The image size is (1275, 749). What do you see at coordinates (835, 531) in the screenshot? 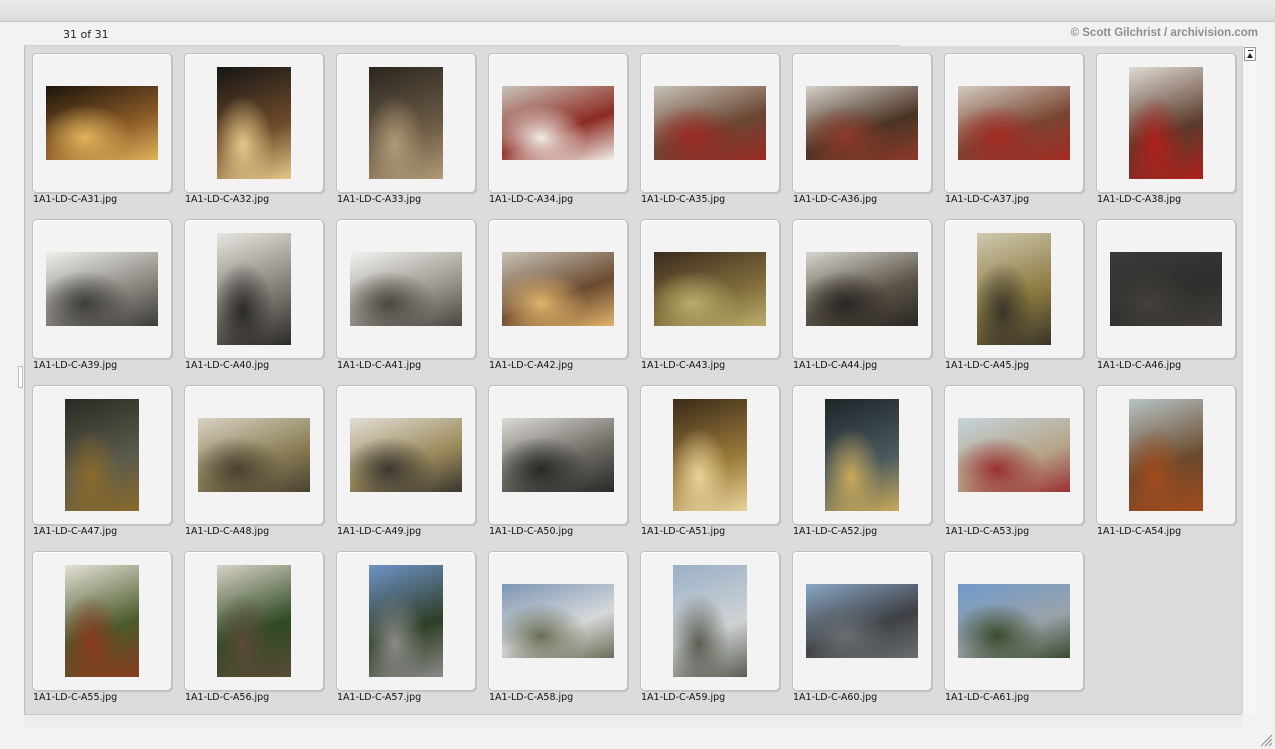
I see `thumbnail-filename: 1A1-LD-C-A52.jpg` at bounding box center [835, 531].